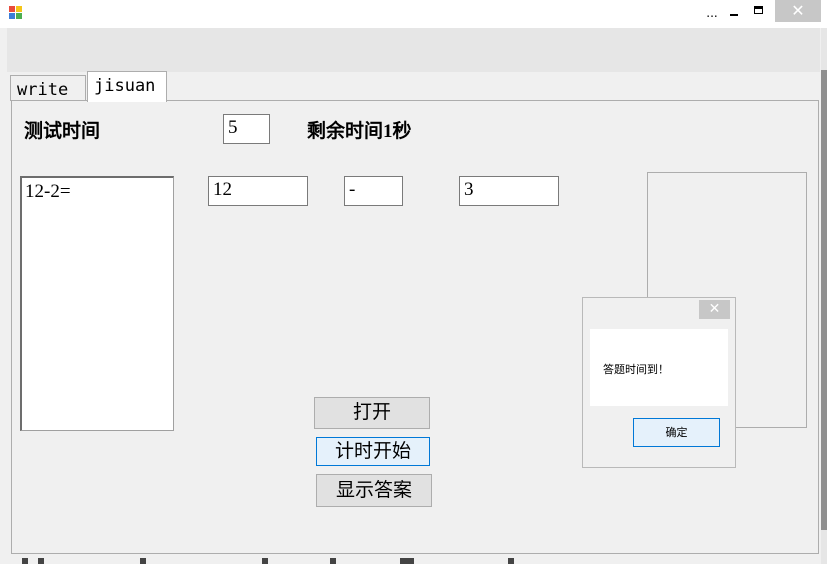 This screenshot has width=827, height=564. What do you see at coordinates (16, 13) in the screenshot?
I see `app-icon` at bounding box center [16, 13].